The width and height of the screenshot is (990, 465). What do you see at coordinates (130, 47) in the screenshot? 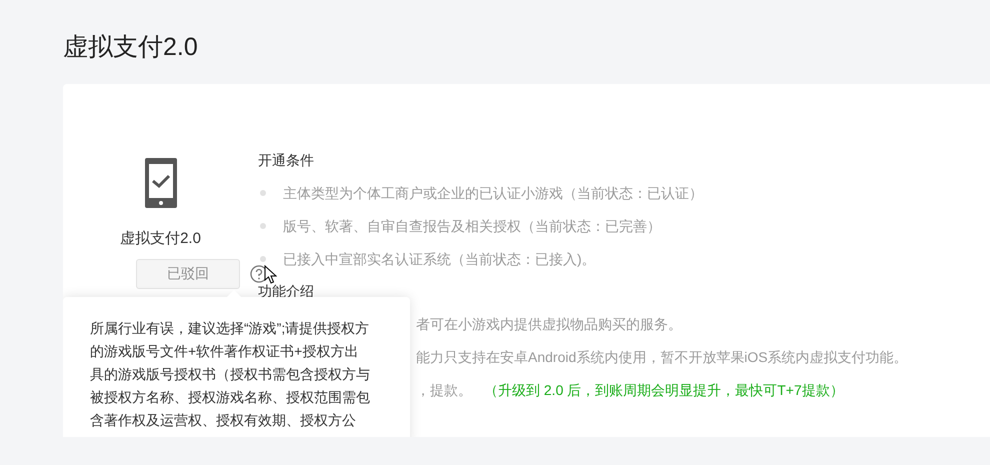
I see `page-title: 虚拟支付2.0` at bounding box center [130, 47].